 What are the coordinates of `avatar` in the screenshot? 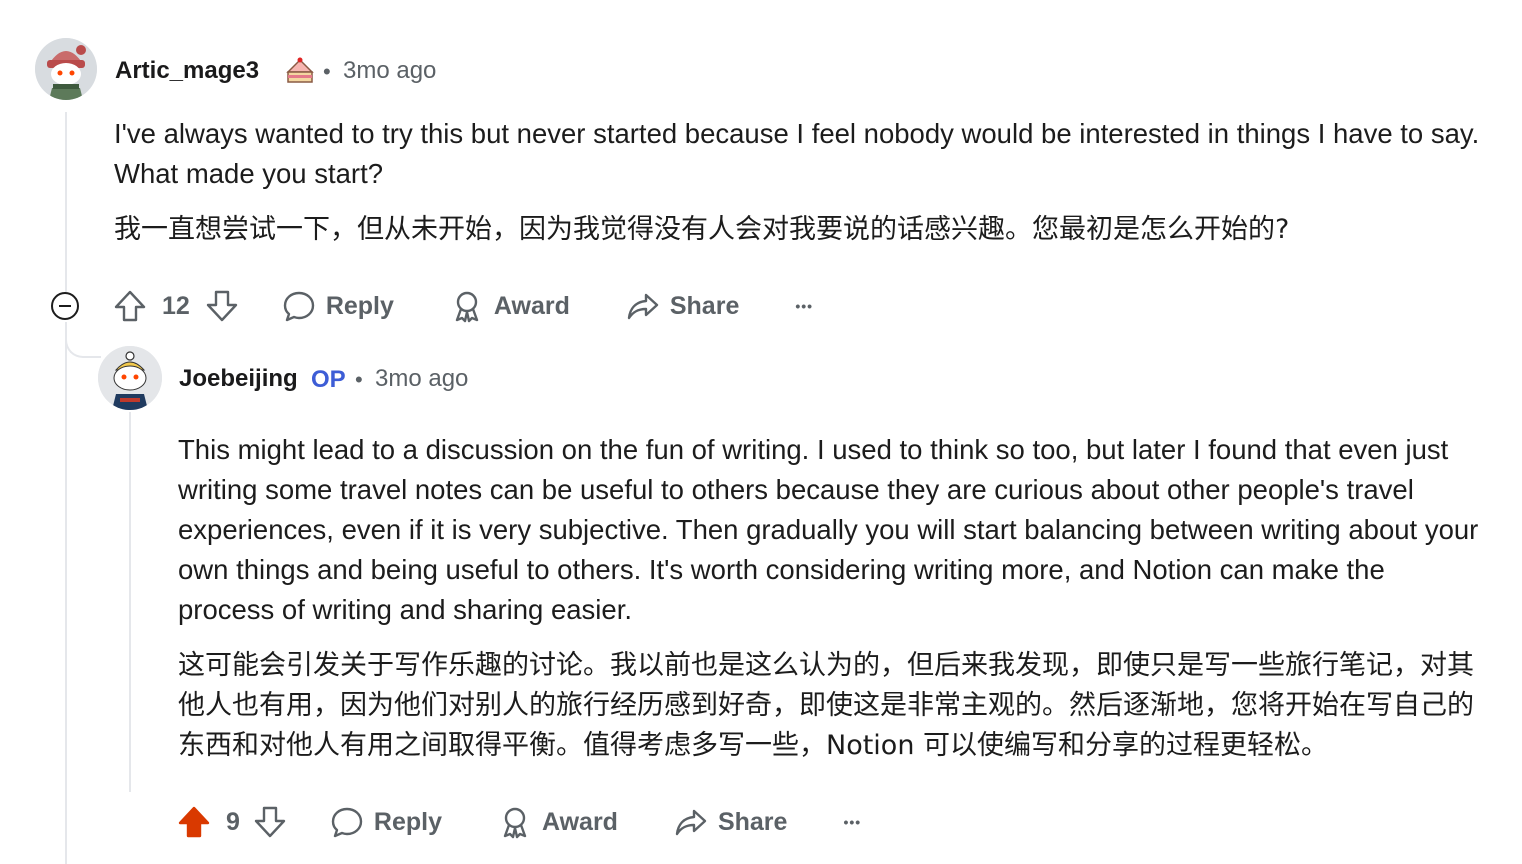 It's located at (66, 69).